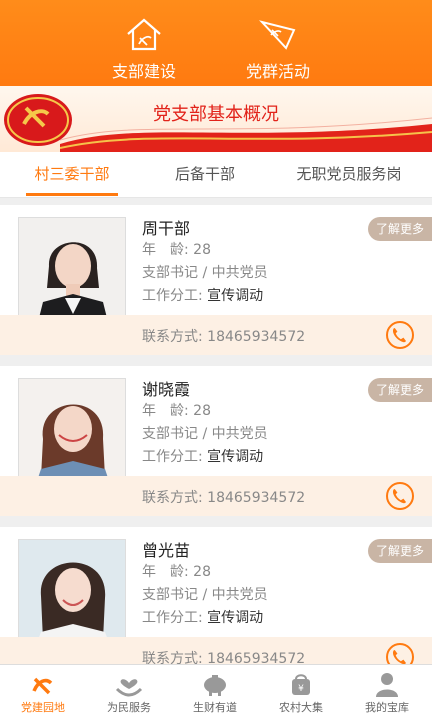 Image resolution: width=432 pixels, height=720 pixels. Describe the element at coordinates (277, 35) in the screenshot. I see `flag-icon` at that location.